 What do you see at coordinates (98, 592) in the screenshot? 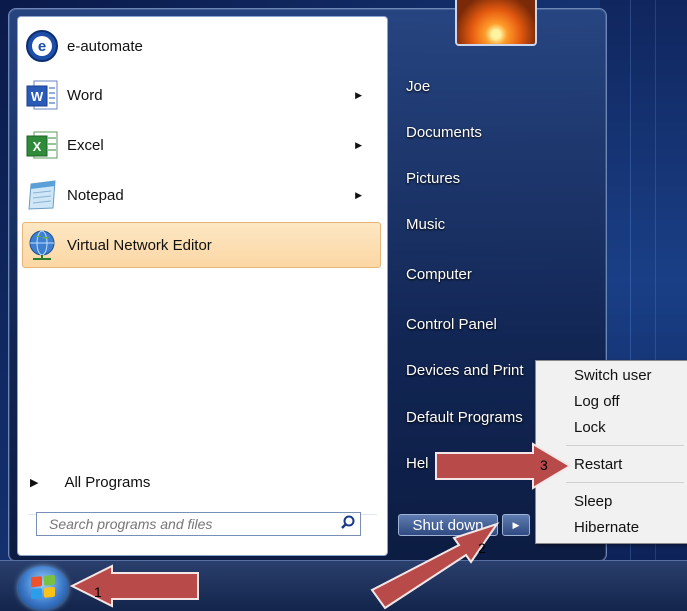
I see `callout-number-1: 1` at bounding box center [98, 592].